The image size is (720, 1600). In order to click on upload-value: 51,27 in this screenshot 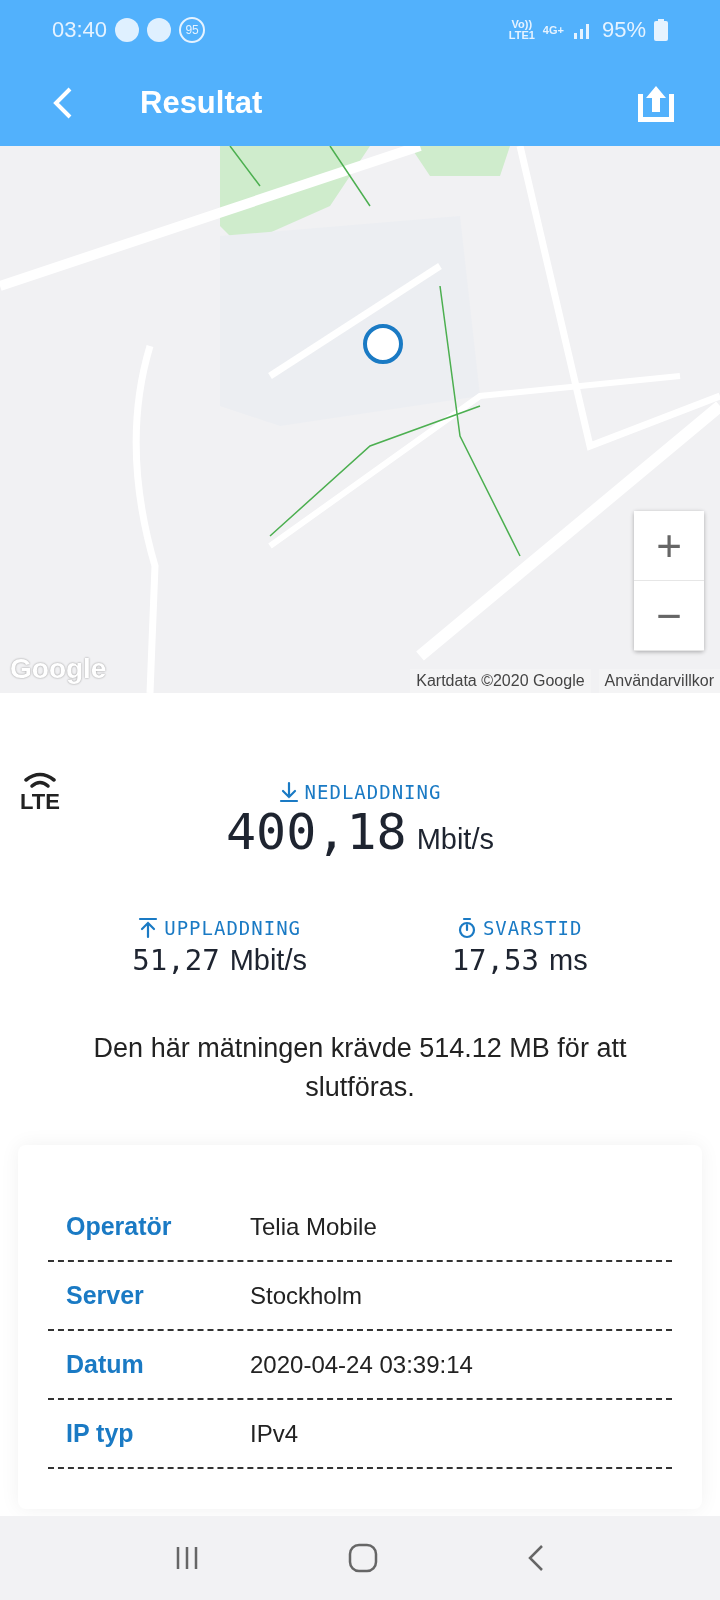, I will do `click(176, 960)`.